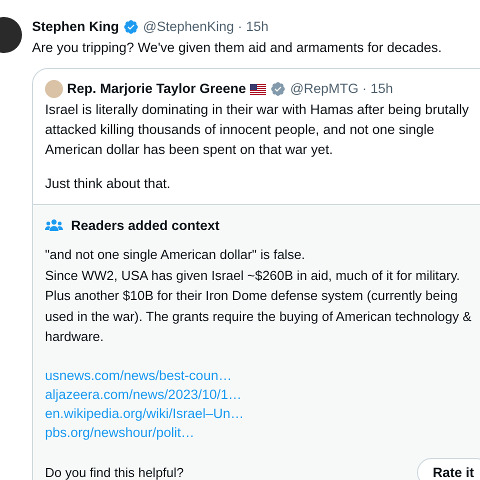 The height and width of the screenshot is (480, 480). Describe the element at coordinates (206, 27) in the screenshot. I see `author-handle: @StephenKing · 15h` at that location.